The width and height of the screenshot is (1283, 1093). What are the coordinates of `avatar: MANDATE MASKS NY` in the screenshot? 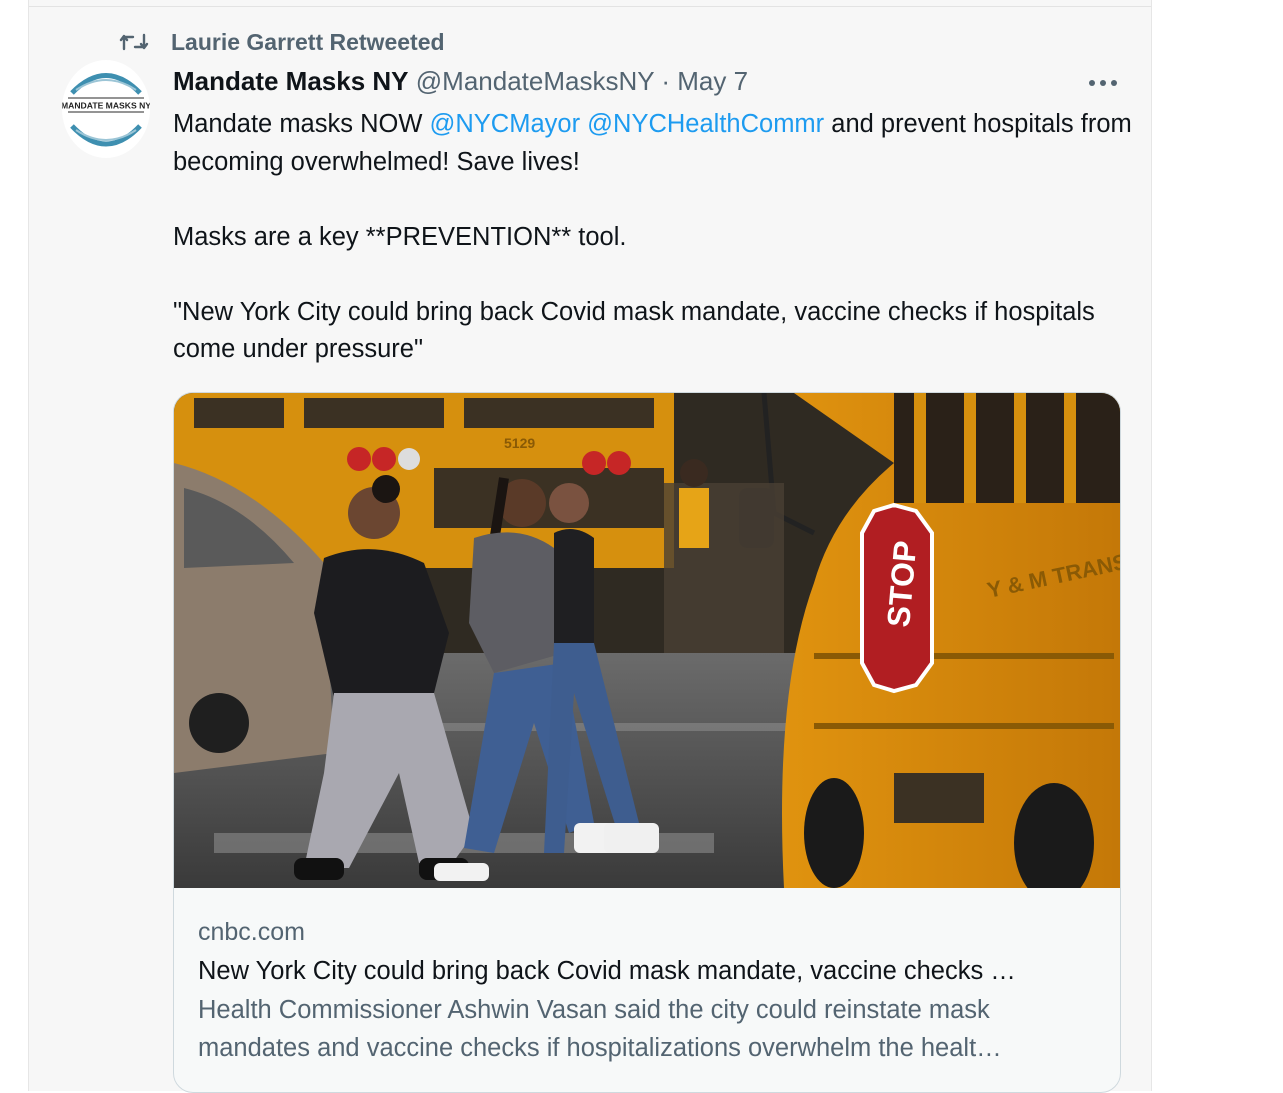 It's located at (106, 109).